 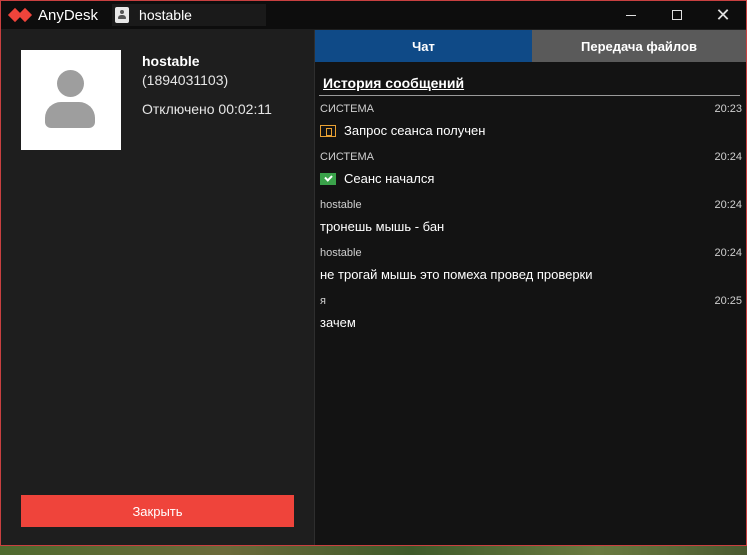 I want to click on message-item: hostable 20:24 тронешь мышь - бан, so click(x=531, y=223).